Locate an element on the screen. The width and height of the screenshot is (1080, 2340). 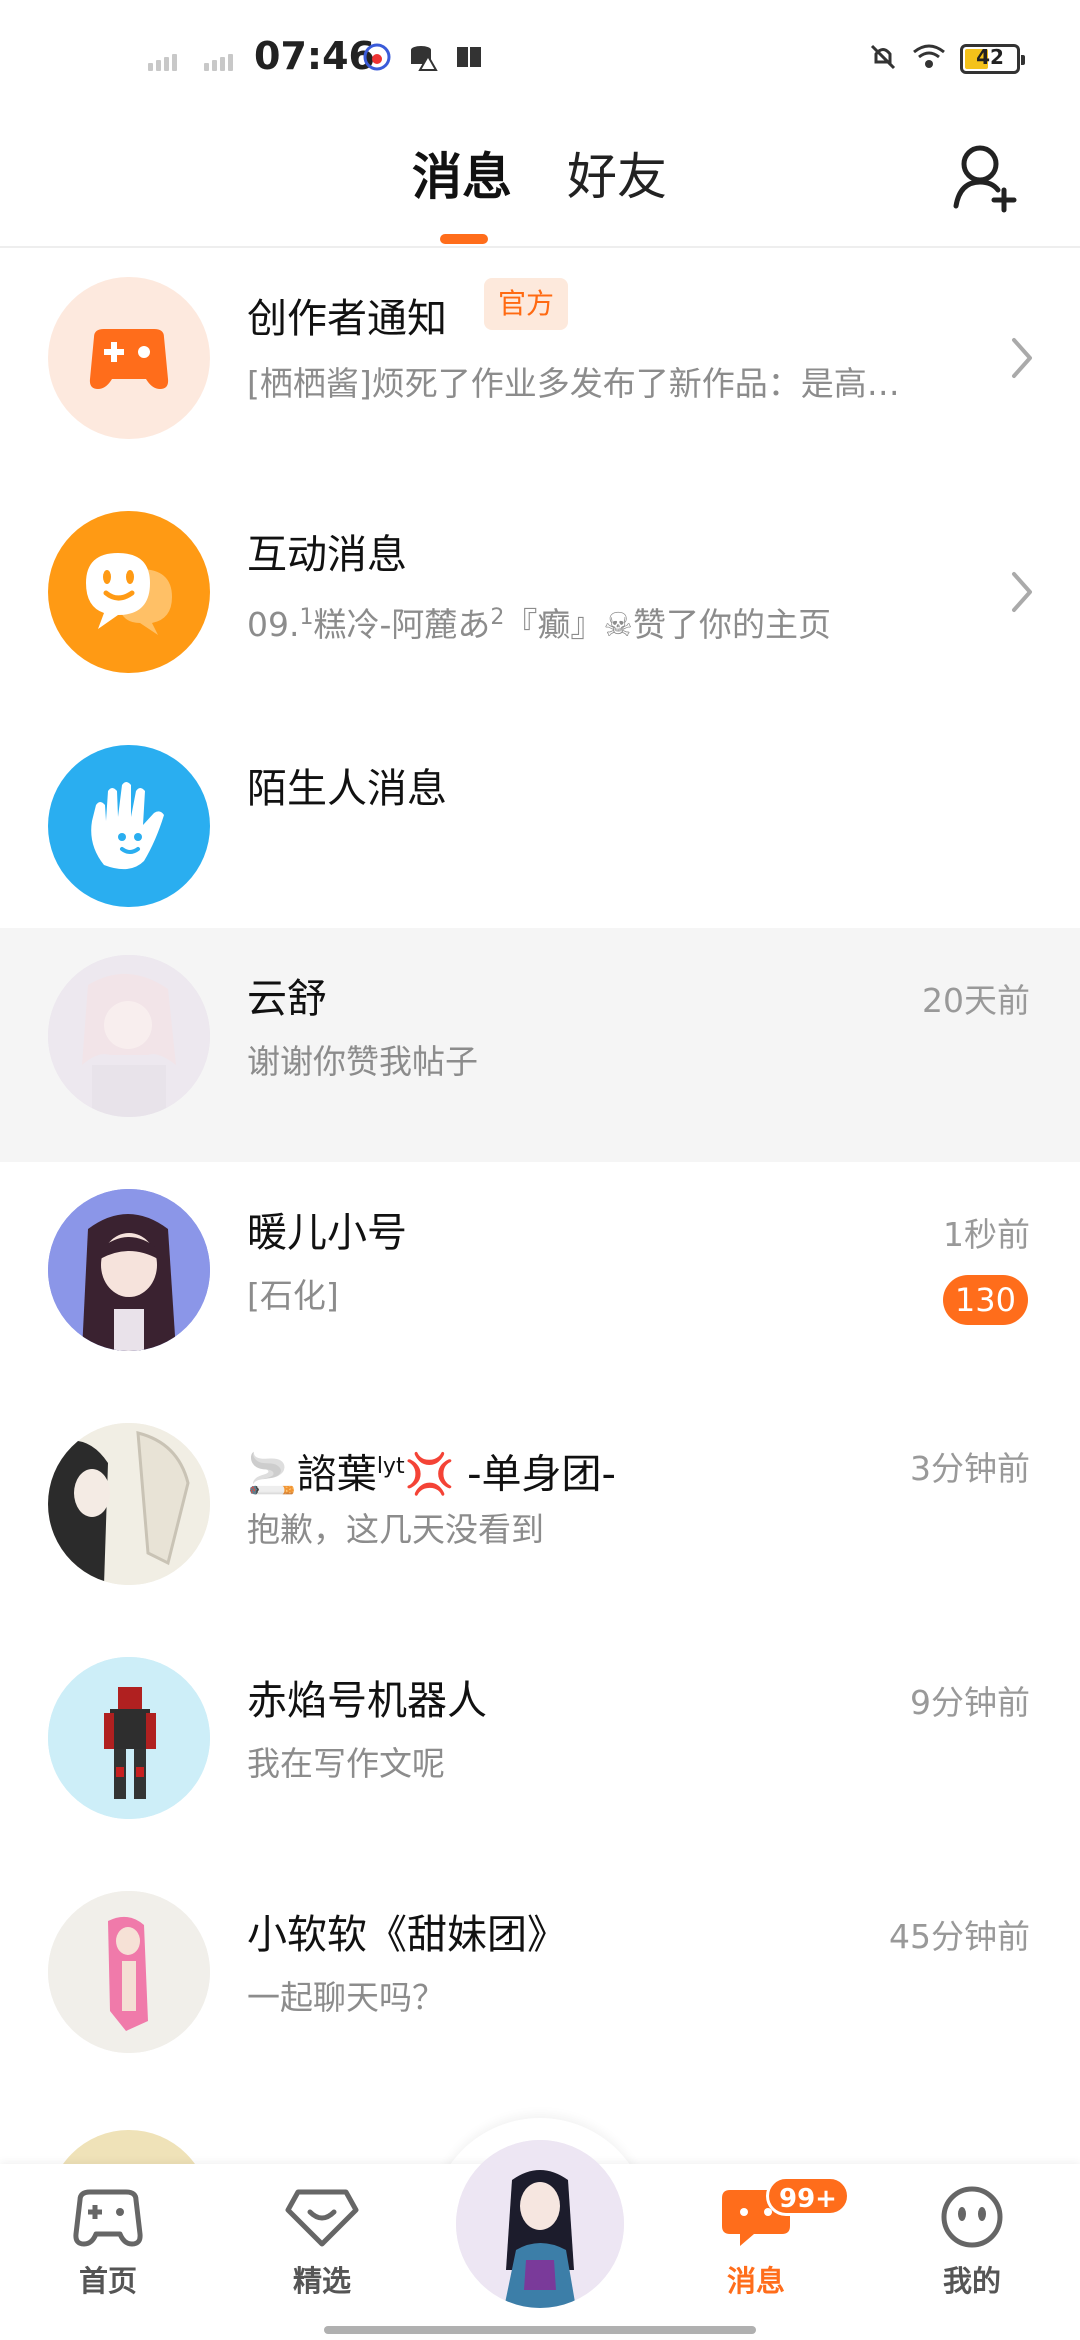
message-time: 45分钟前 is located at coordinates (959, 1936).